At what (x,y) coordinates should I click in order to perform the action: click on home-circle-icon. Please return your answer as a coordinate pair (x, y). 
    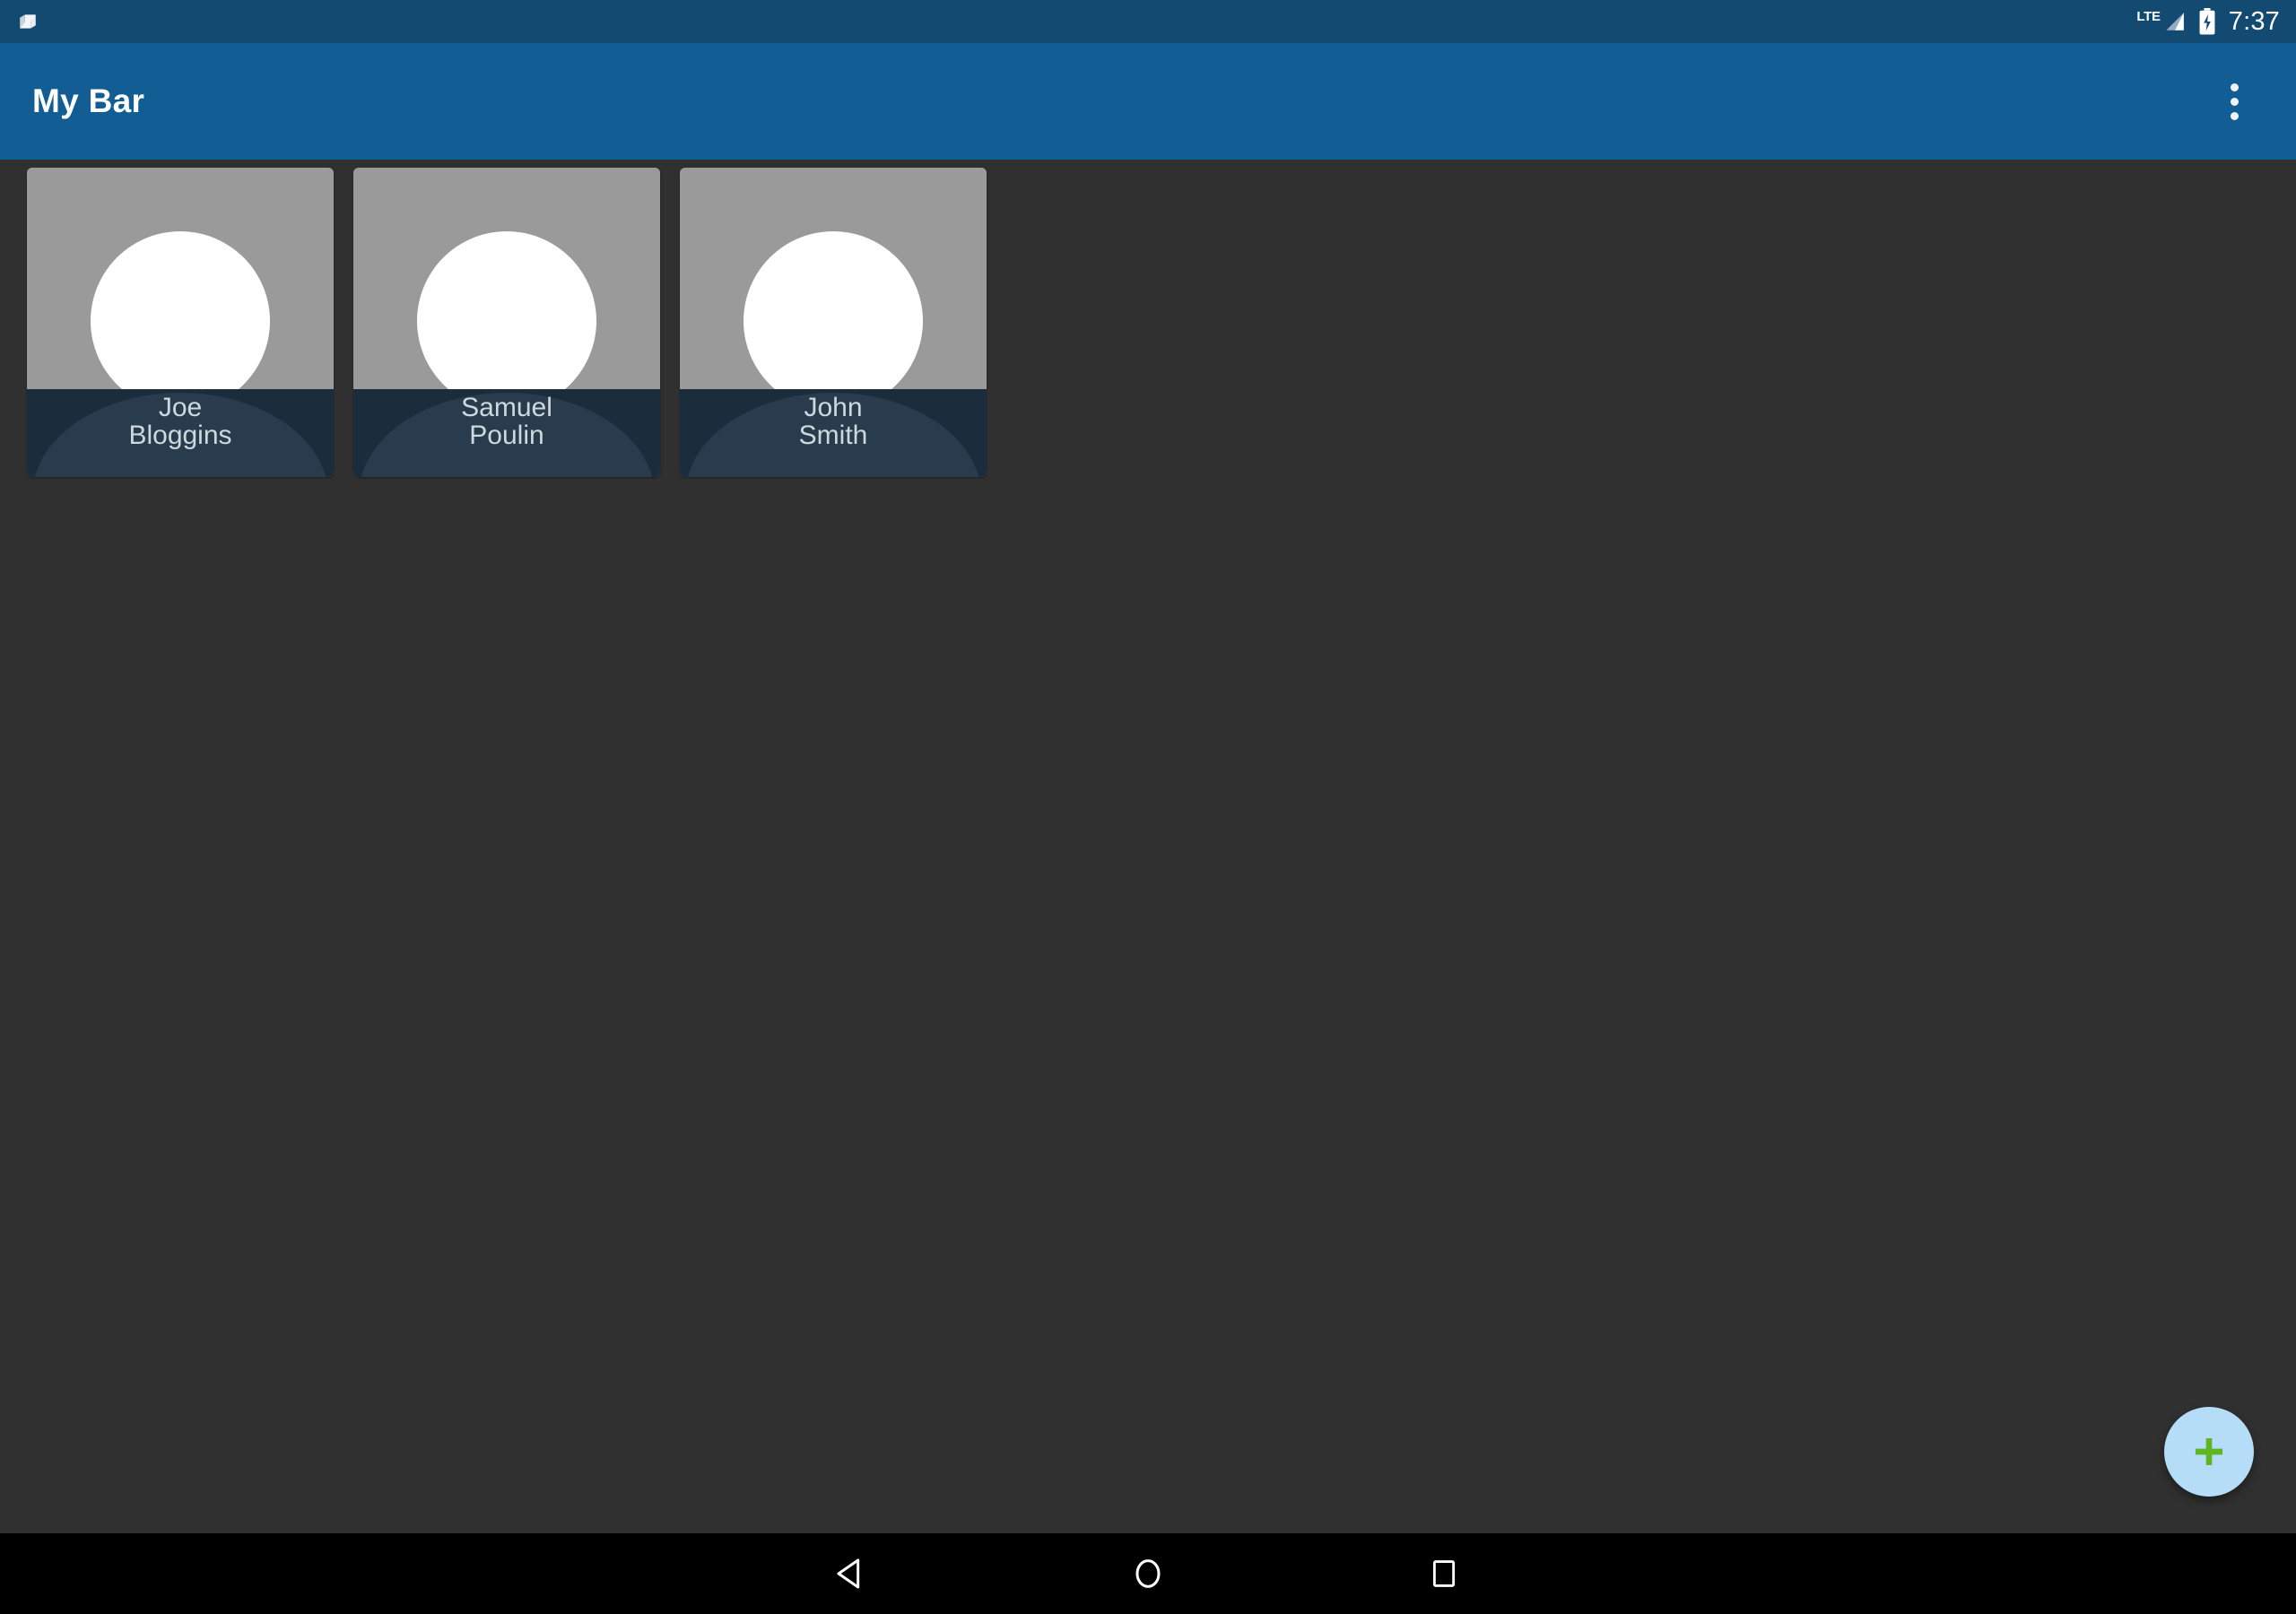
    Looking at the image, I should click on (1148, 1573).